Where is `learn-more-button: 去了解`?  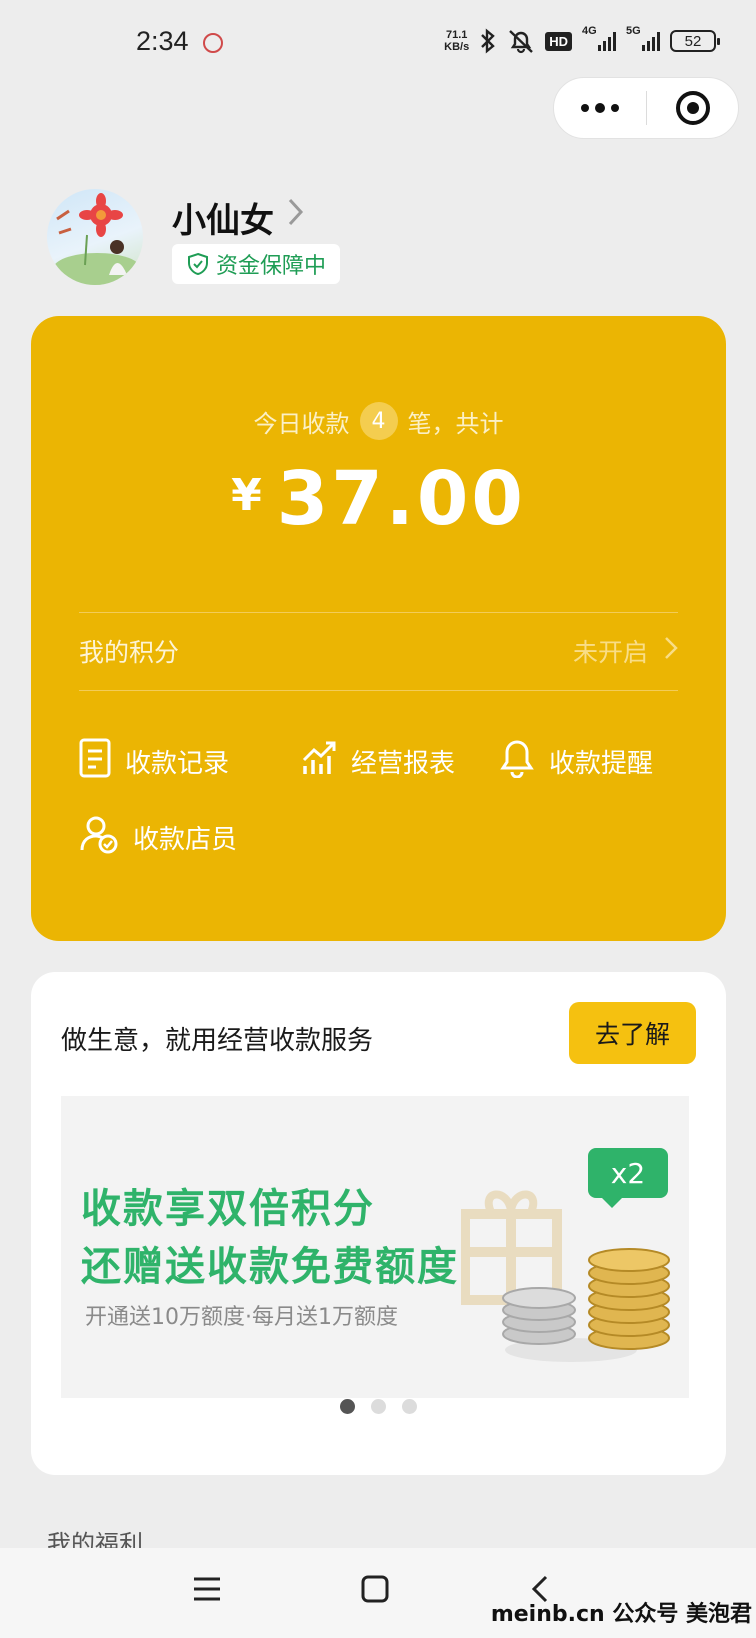
learn-more-button: 去了解 is located at coordinates (632, 1033).